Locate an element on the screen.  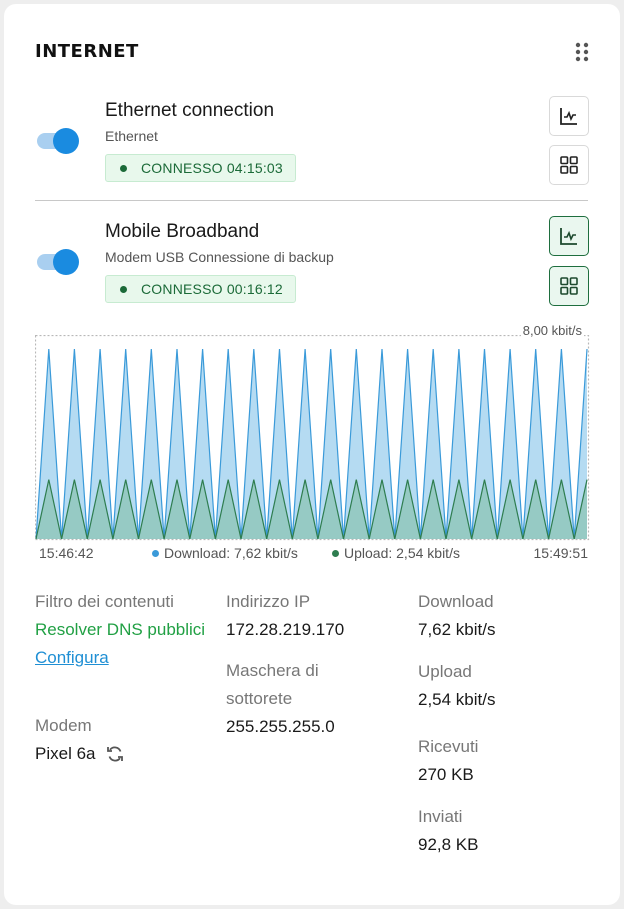
download-legend-dot is located at coordinates (155, 553).